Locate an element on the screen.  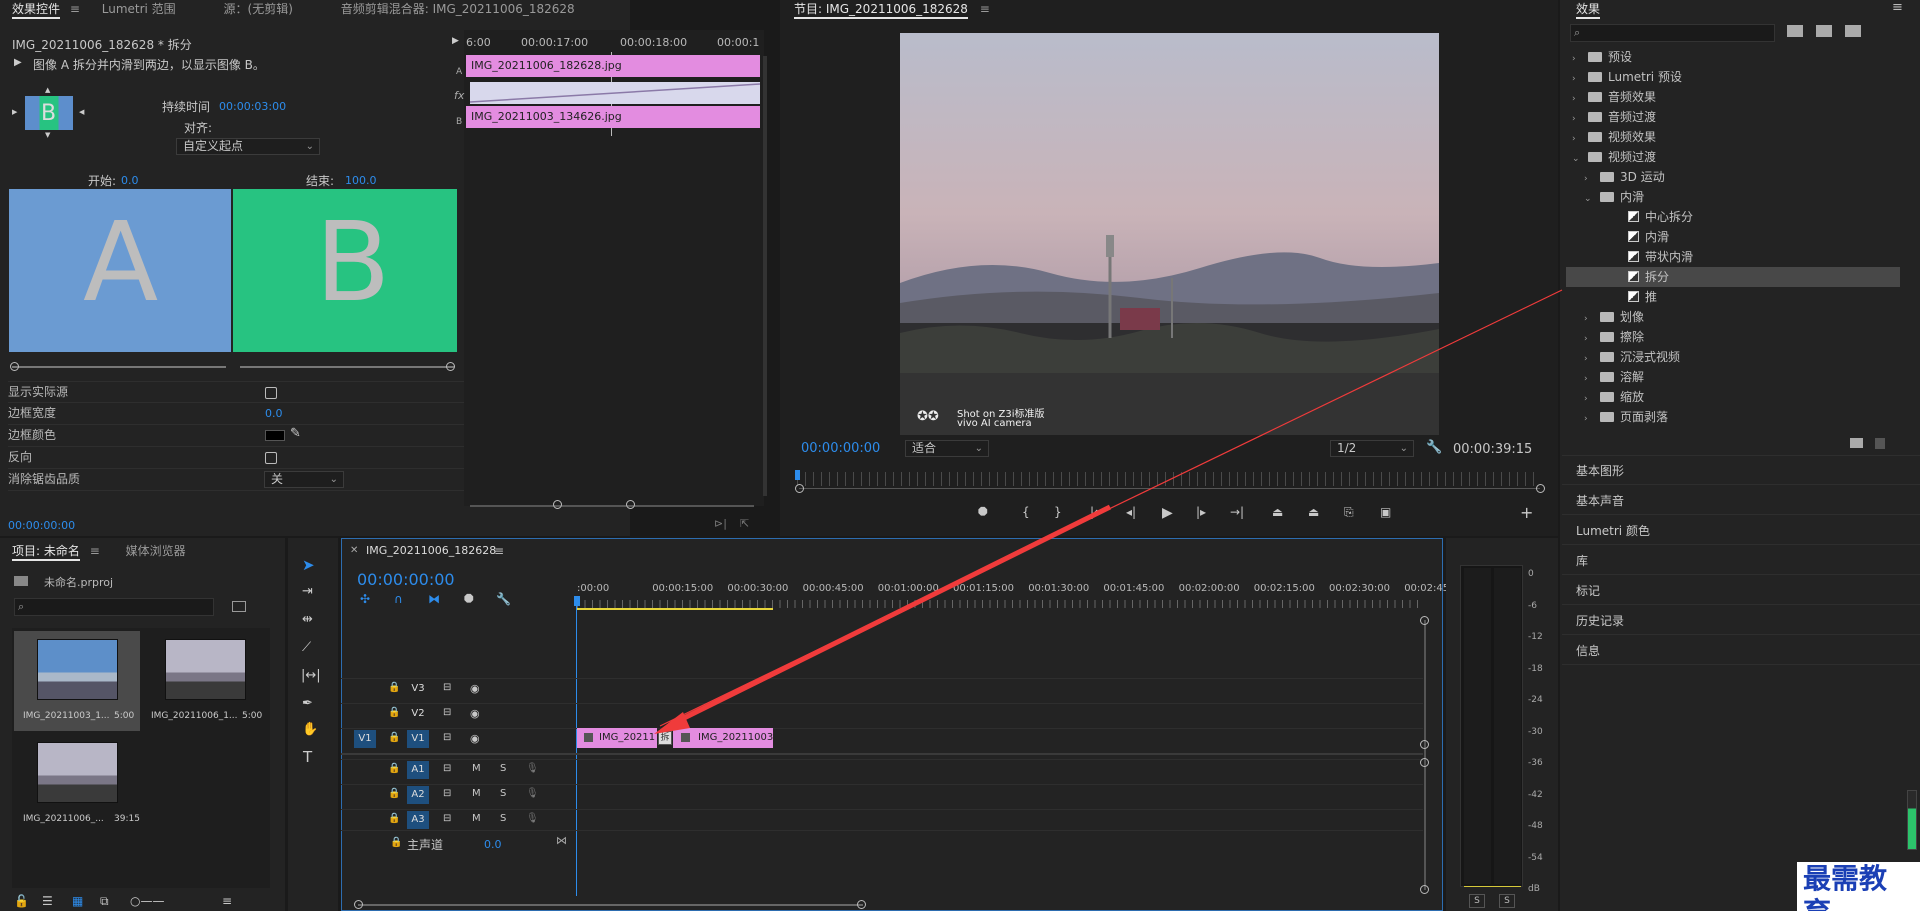
annotation-thick-line is located at coordinates (891, 615).